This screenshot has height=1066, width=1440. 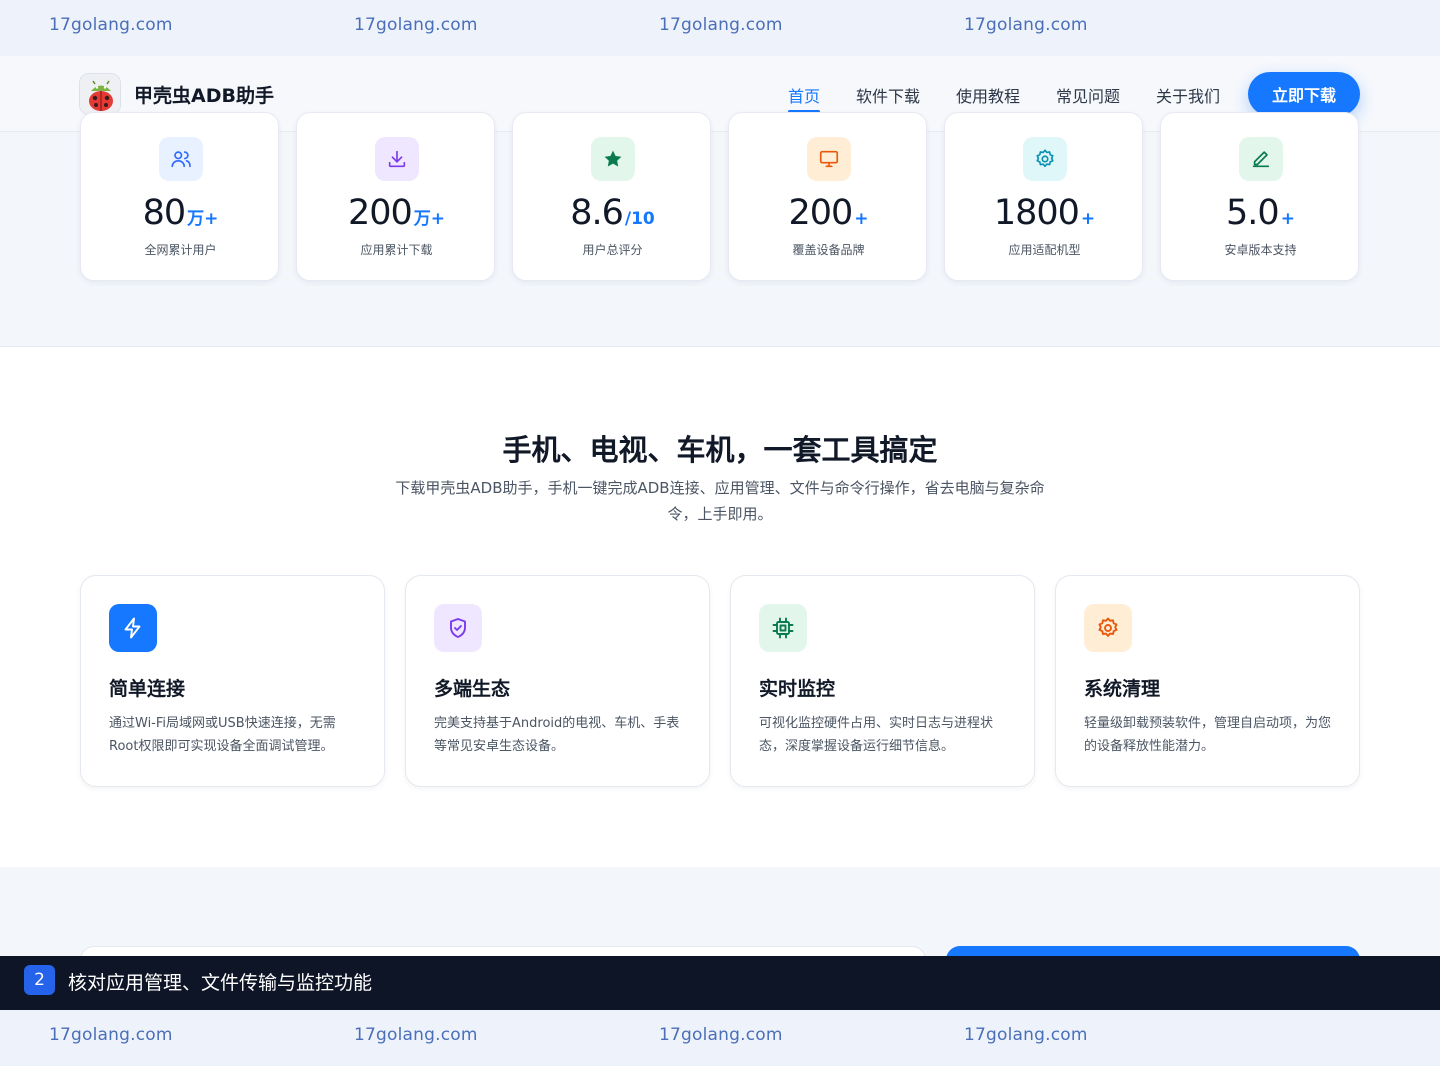 I want to click on stat-card-brands: 200 + 覆盖设备品牌, so click(x=827, y=196).